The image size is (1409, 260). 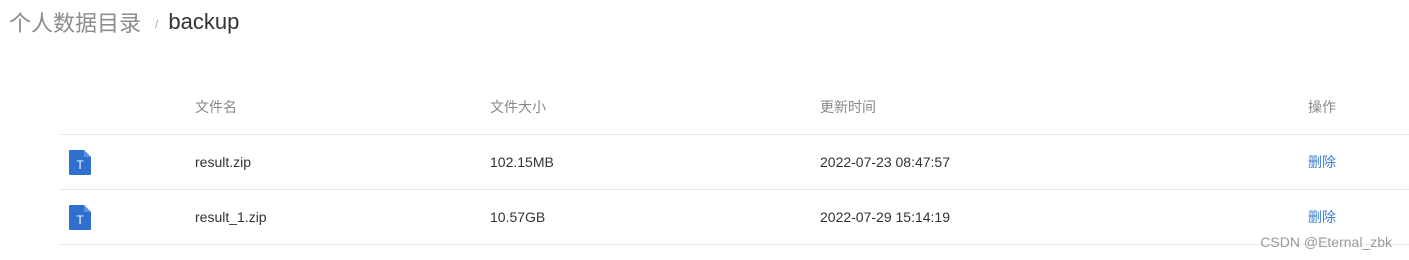 I want to click on file-updated-time: 2022-07-29 15:14:19, so click(x=885, y=217).